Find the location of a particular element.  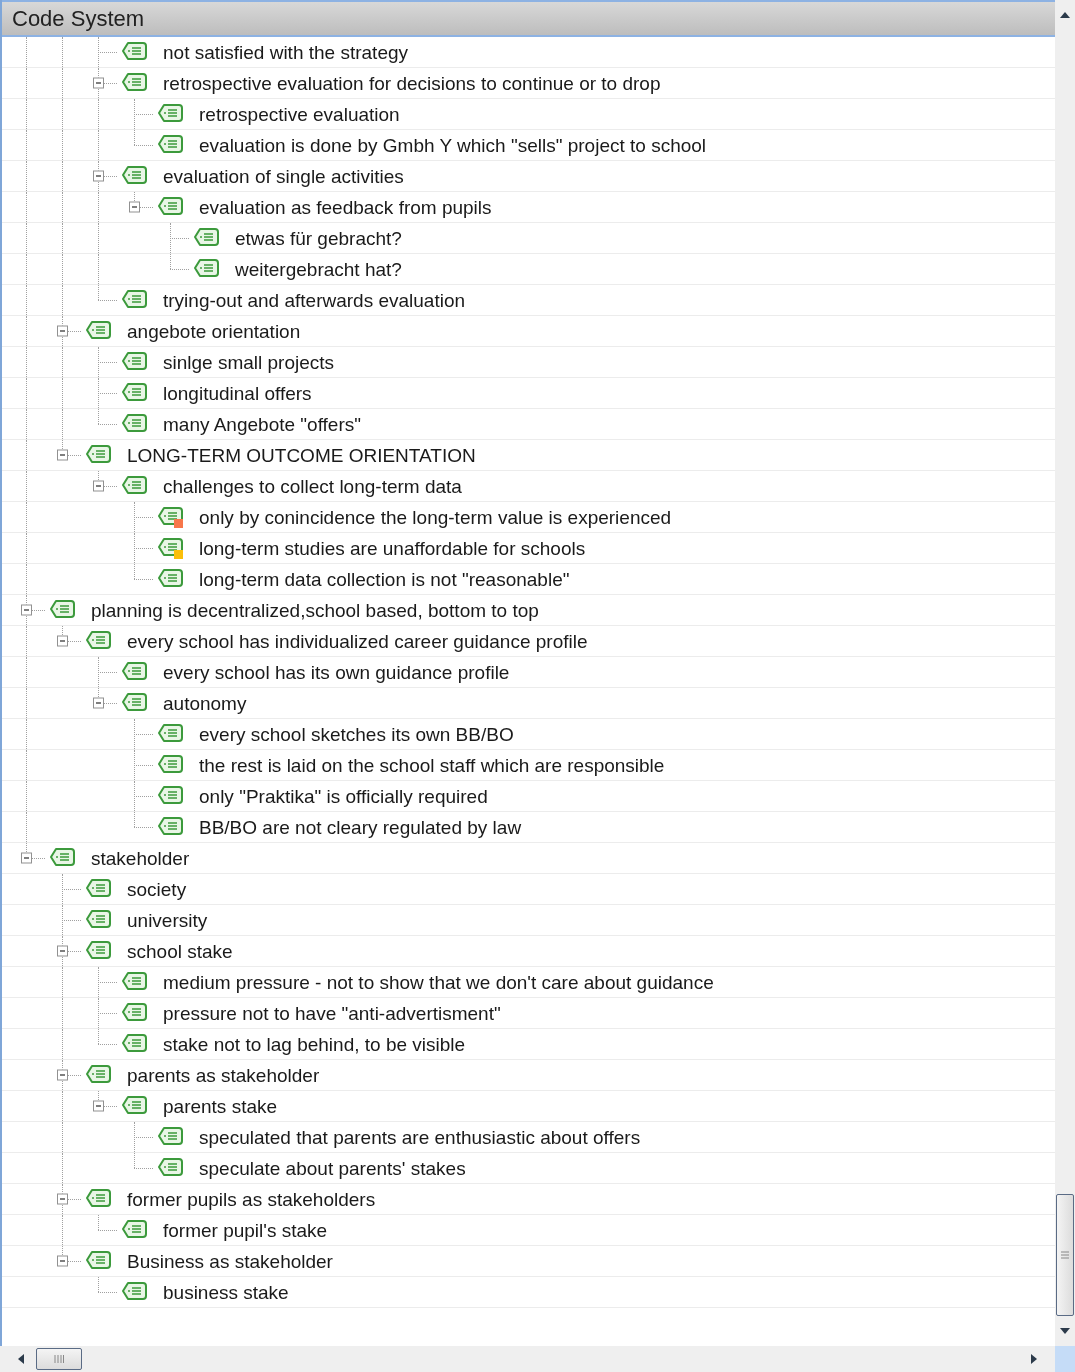

tree-item: LONG-TERM OUTCOME ORIENTATION is located at coordinates (301, 455).